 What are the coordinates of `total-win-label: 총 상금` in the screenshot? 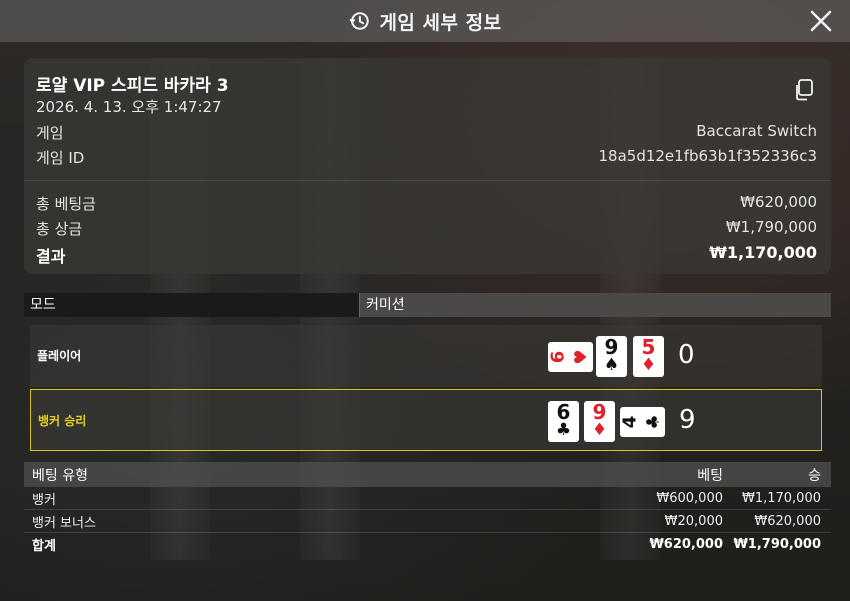 It's located at (59, 229).